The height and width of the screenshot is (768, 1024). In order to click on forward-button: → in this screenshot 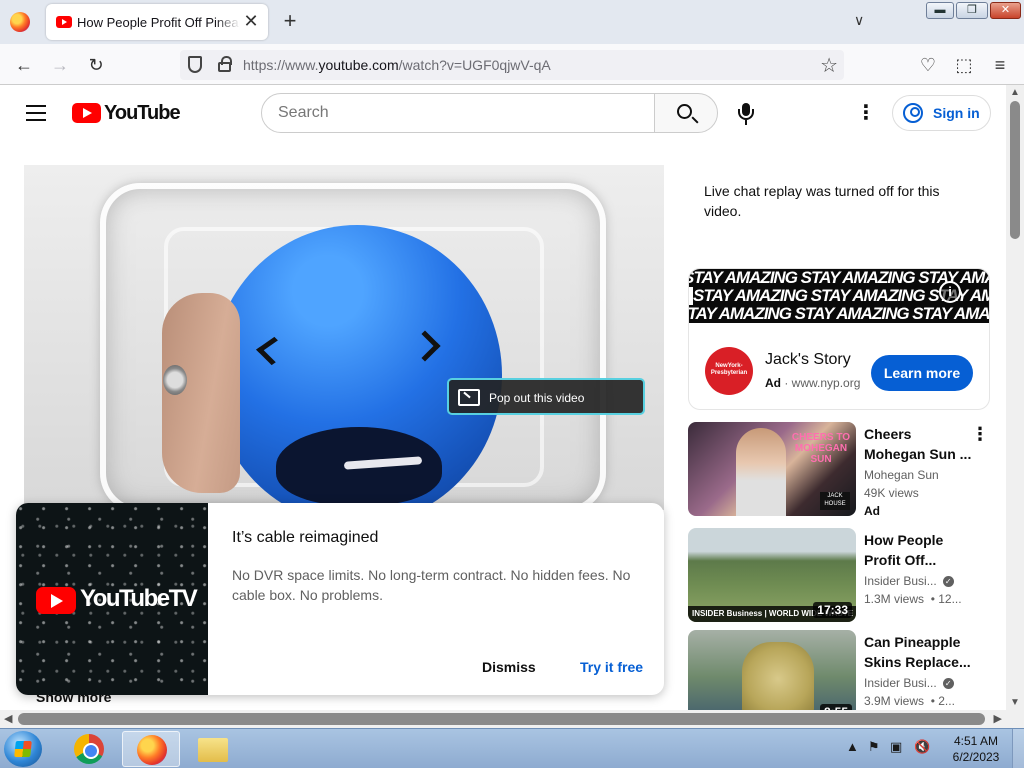, I will do `click(60, 65)`.